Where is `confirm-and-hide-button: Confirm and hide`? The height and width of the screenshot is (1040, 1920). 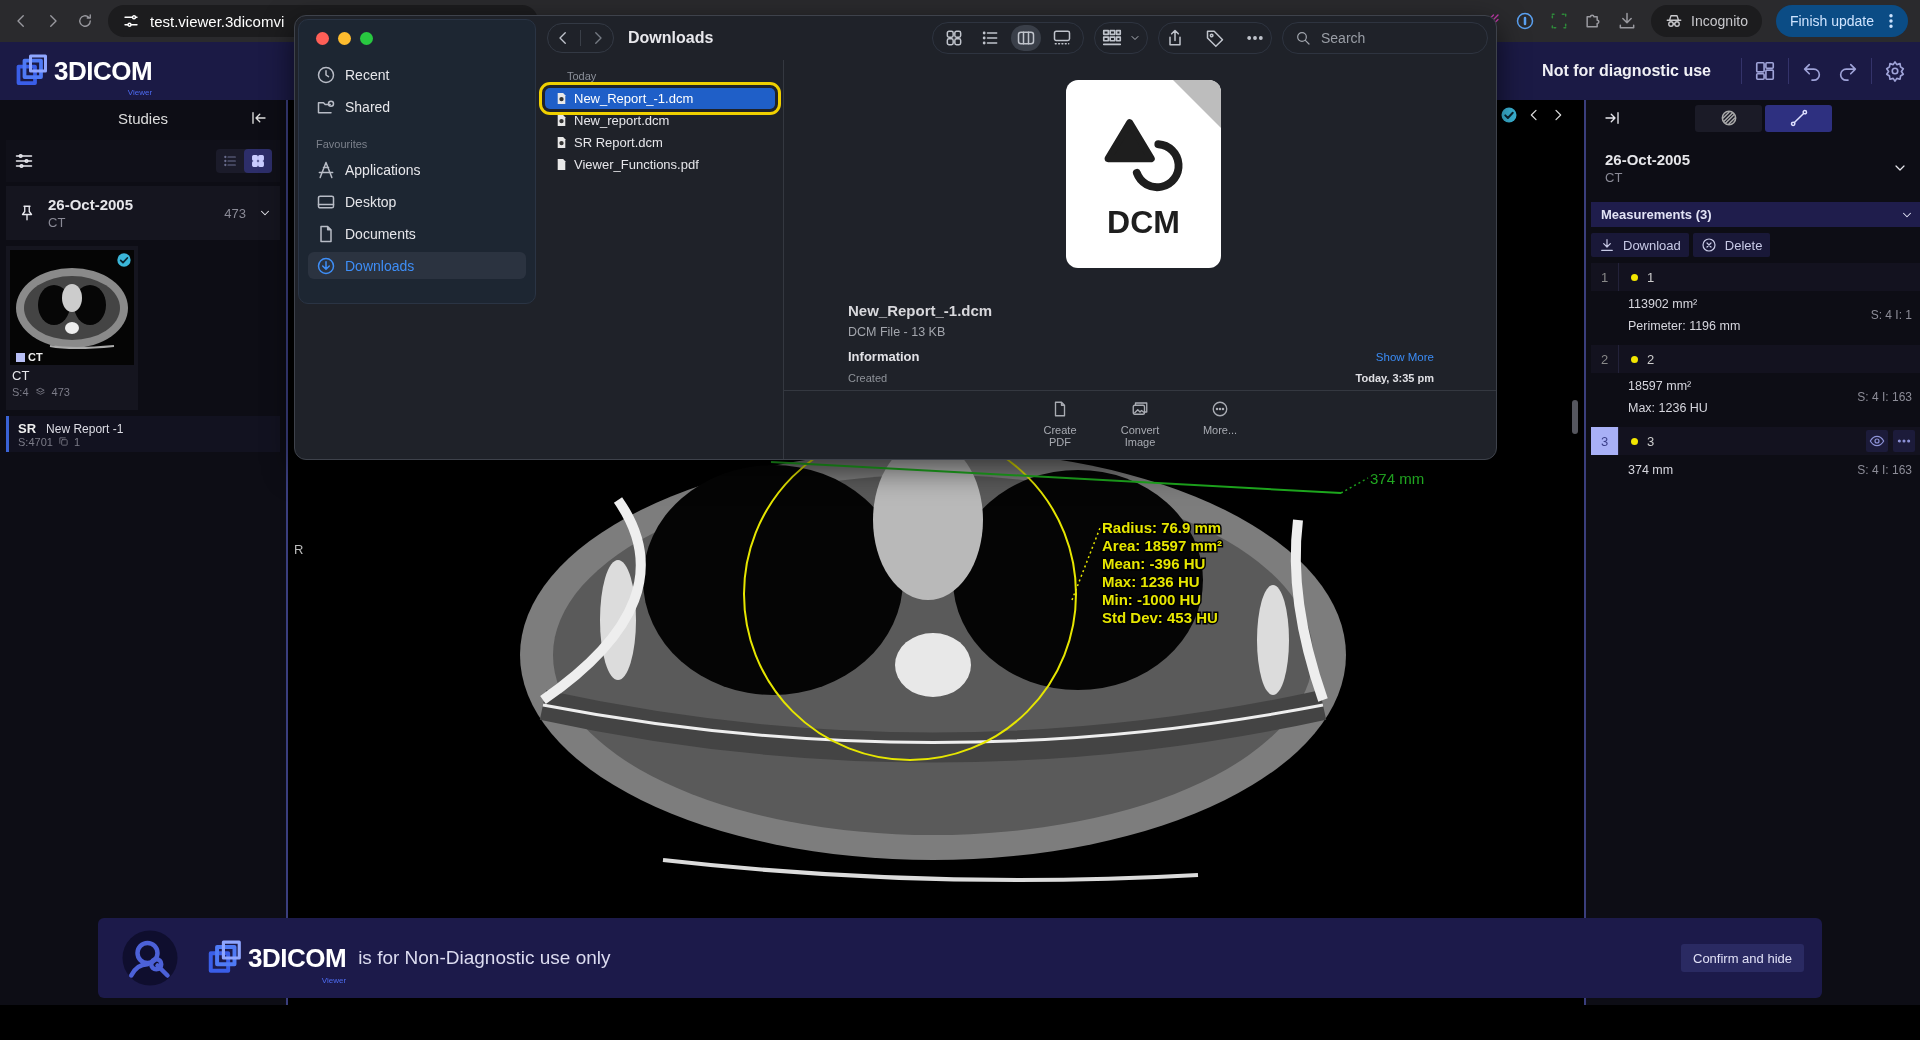
confirm-and-hide-button: Confirm and hide is located at coordinates (1742, 958).